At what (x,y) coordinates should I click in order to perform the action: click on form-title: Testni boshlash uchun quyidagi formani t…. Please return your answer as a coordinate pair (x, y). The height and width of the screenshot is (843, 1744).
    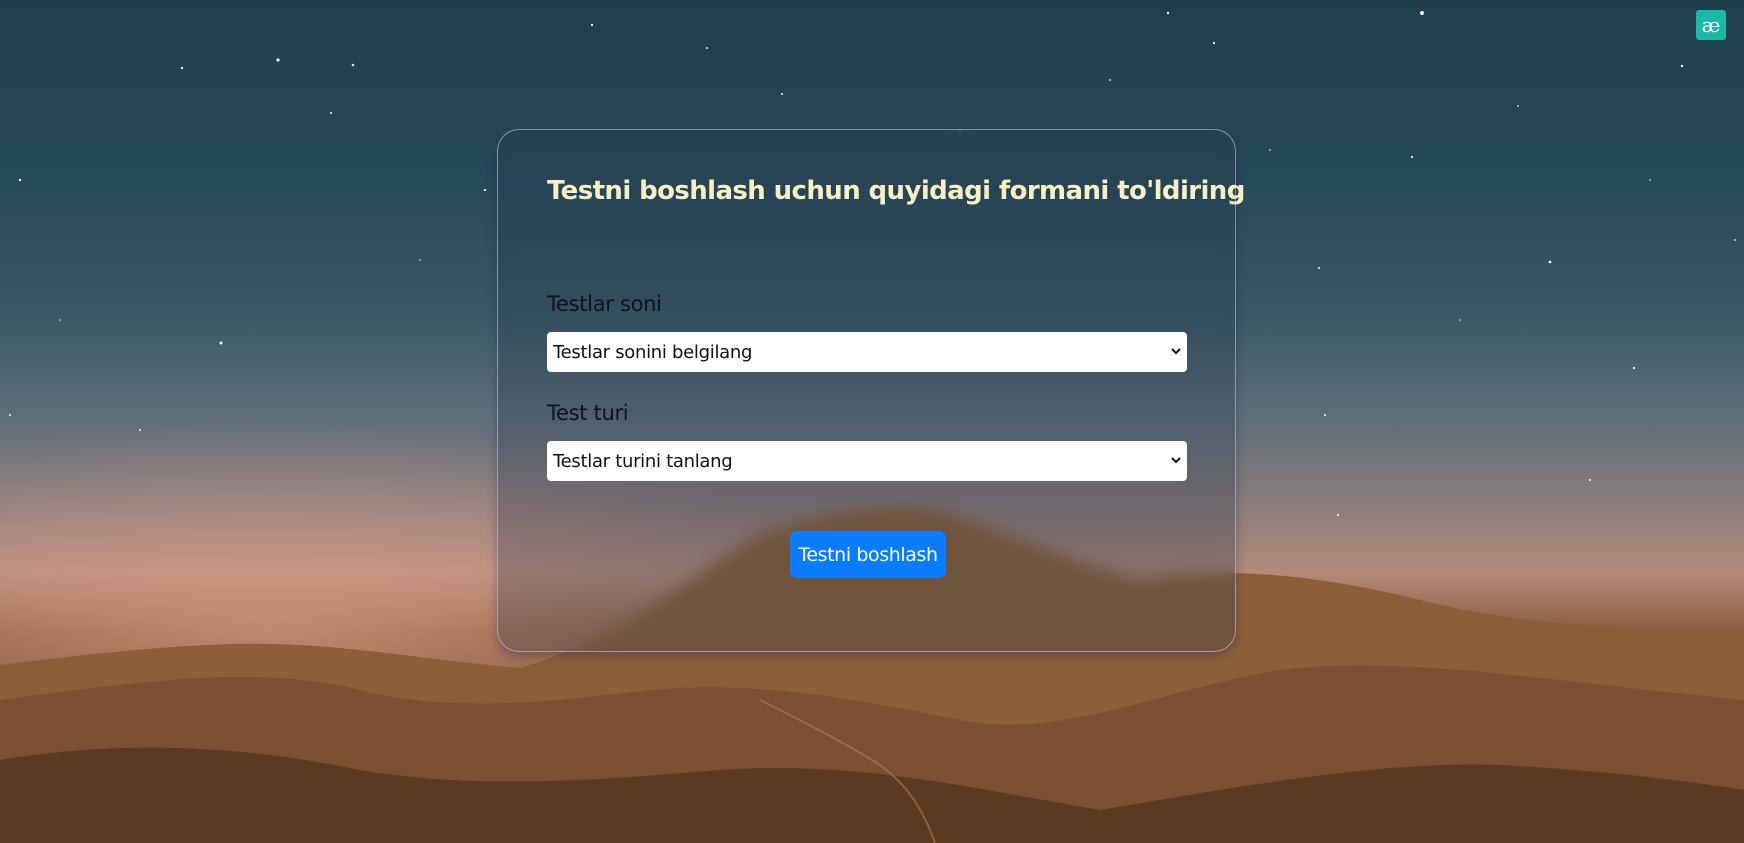
    Looking at the image, I should click on (896, 191).